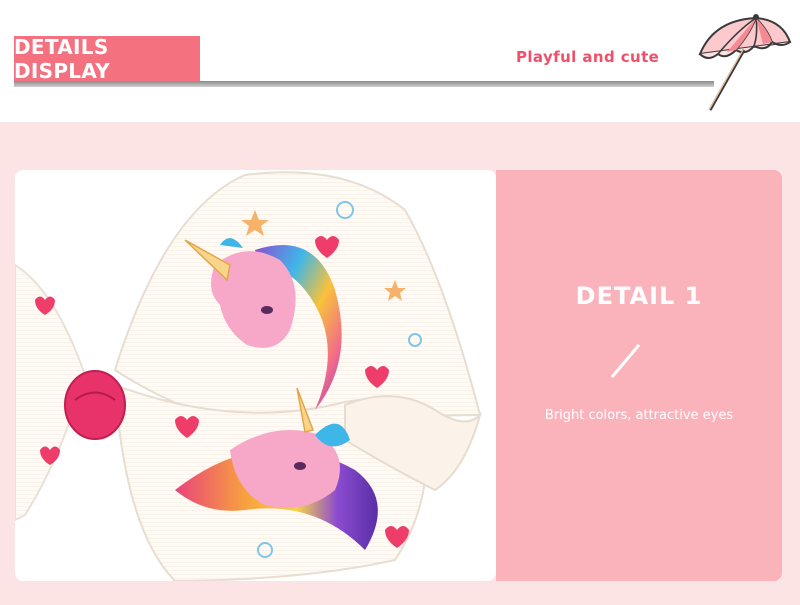 The width and height of the screenshot is (800, 605). I want to click on umbrella-icon, so click(745, 62).